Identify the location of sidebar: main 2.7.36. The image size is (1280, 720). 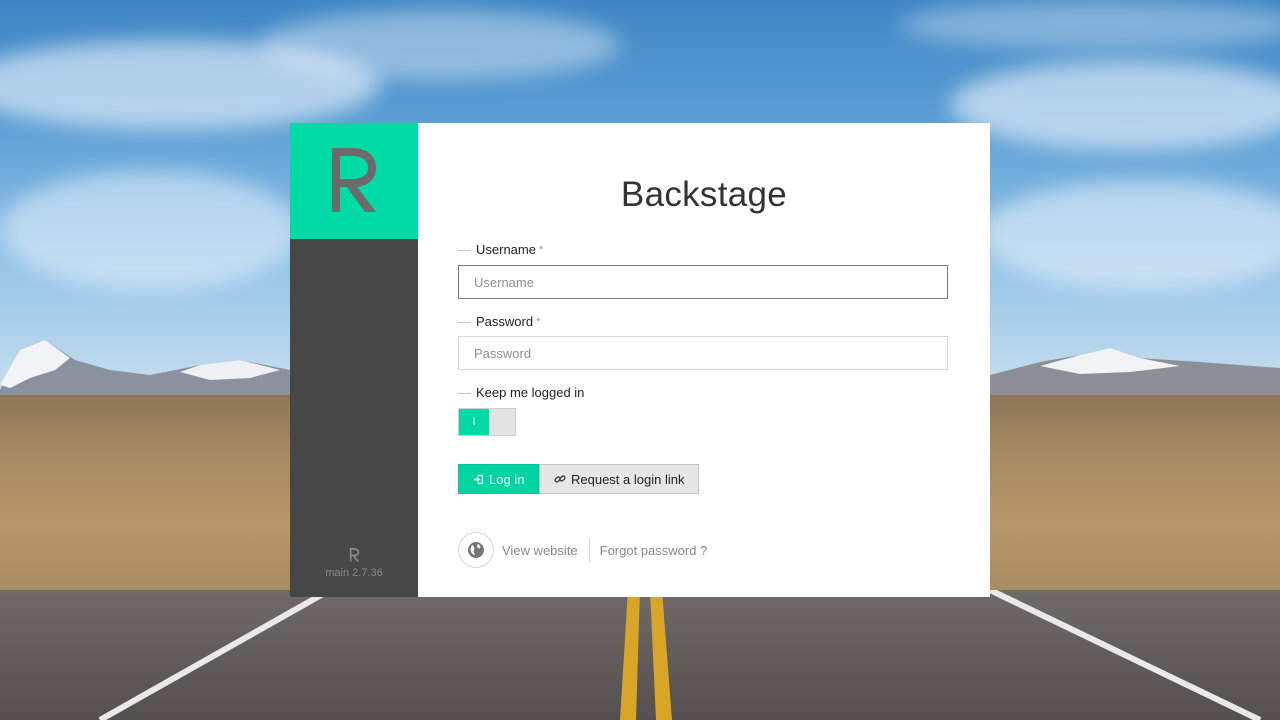
(354, 360).